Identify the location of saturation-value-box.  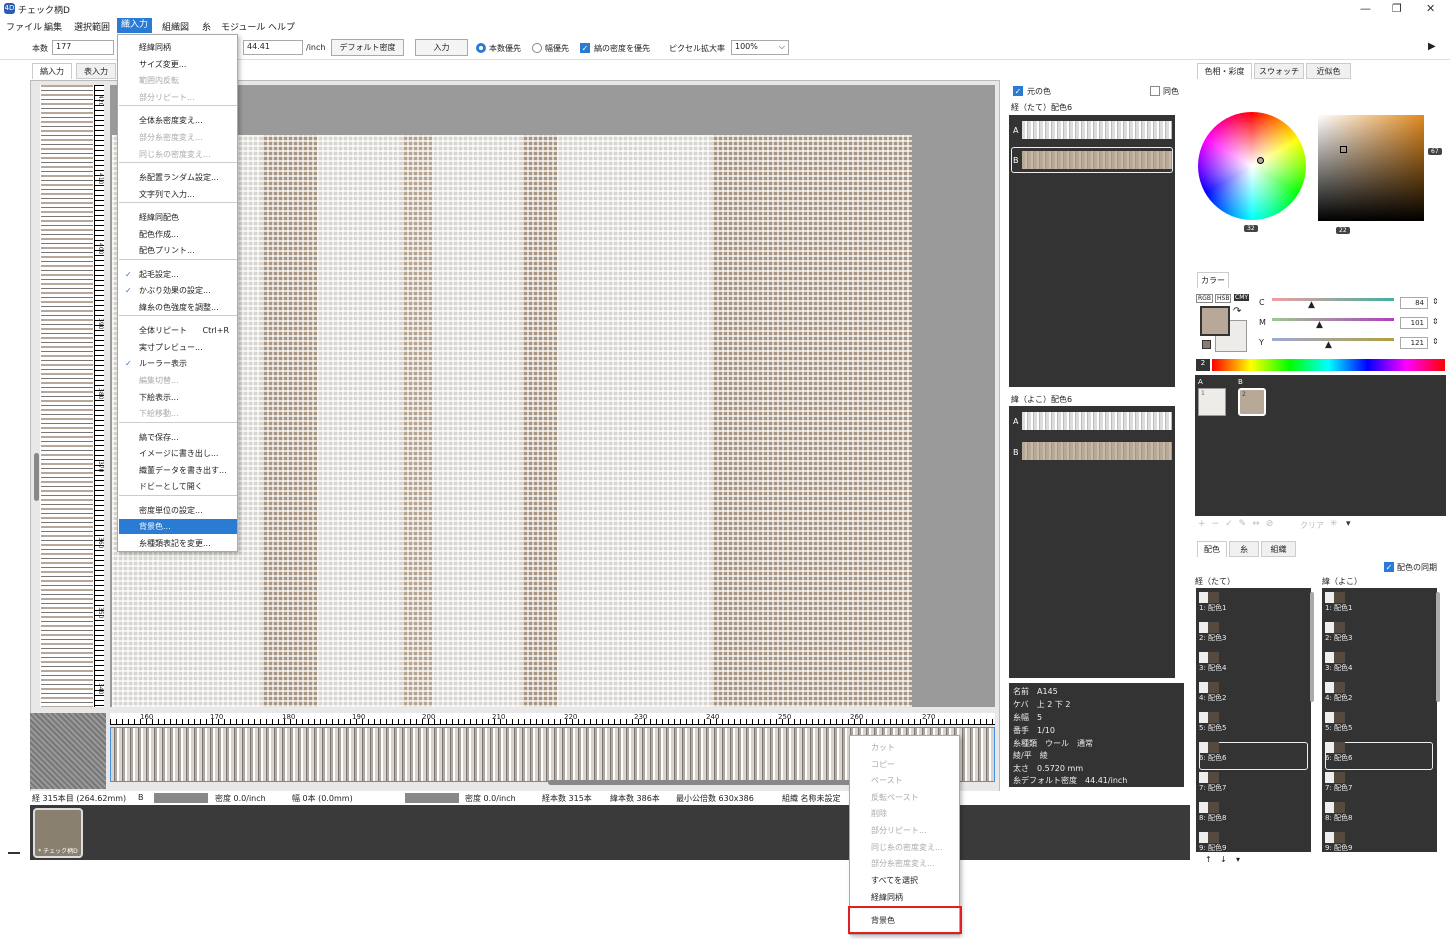
(1371, 168).